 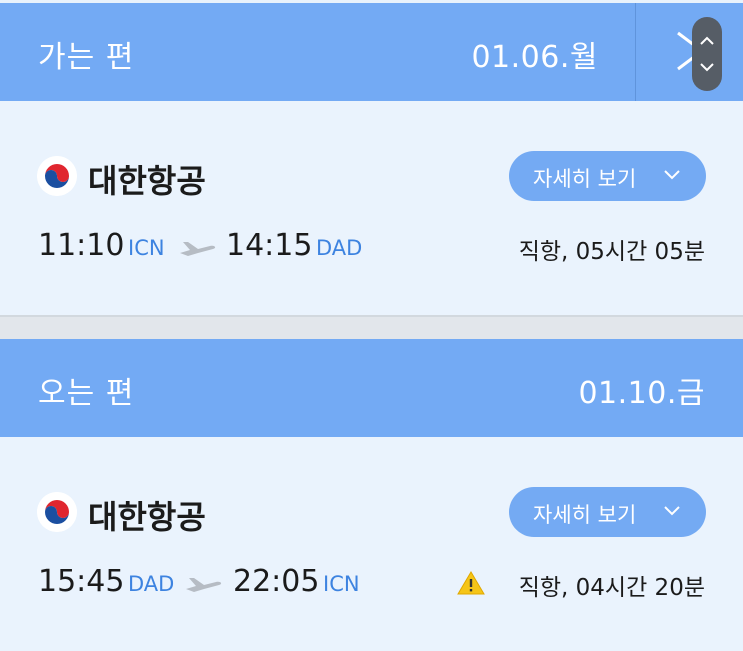 What do you see at coordinates (339, 248) in the screenshot?
I see `arrival-airport-code: DAD` at bounding box center [339, 248].